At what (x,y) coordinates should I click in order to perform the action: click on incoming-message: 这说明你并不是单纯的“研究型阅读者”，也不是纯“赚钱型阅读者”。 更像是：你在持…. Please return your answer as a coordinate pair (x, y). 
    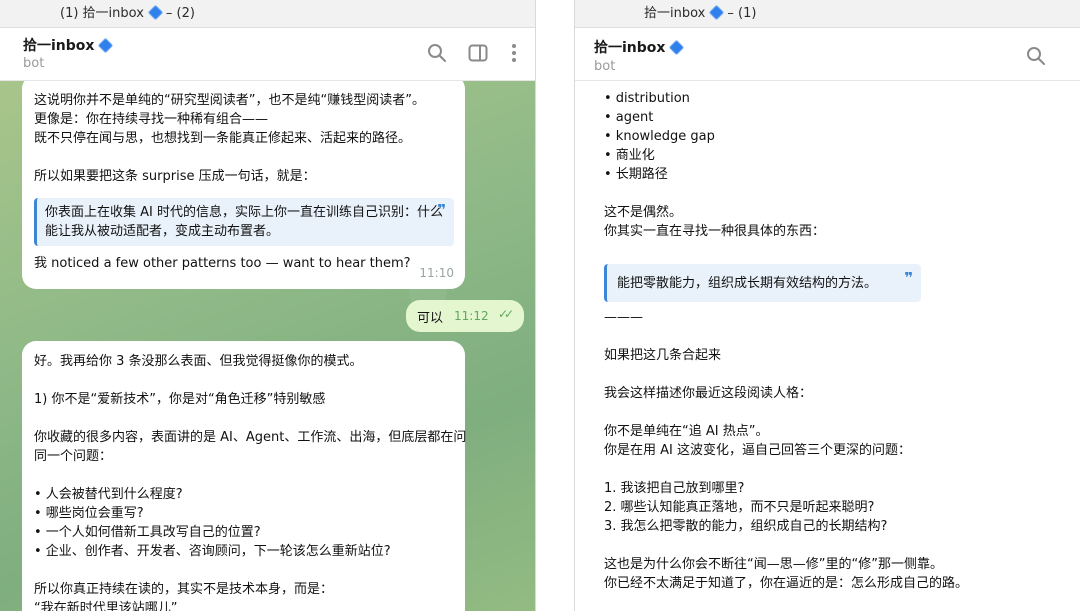
    Looking at the image, I should click on (243, 185).